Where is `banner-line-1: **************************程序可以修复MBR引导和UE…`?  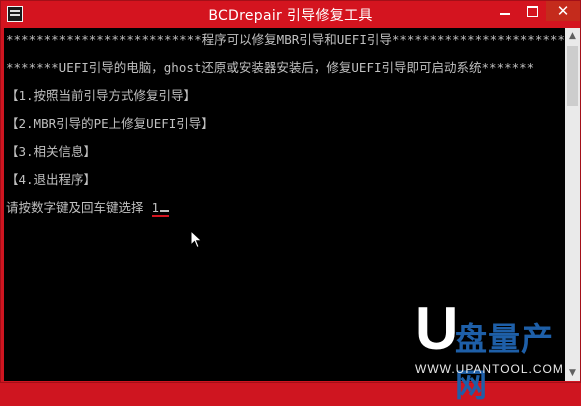
banner-line-1: **************************程序可以修复MBR引导和UE… is located at coordinates (285, 39).